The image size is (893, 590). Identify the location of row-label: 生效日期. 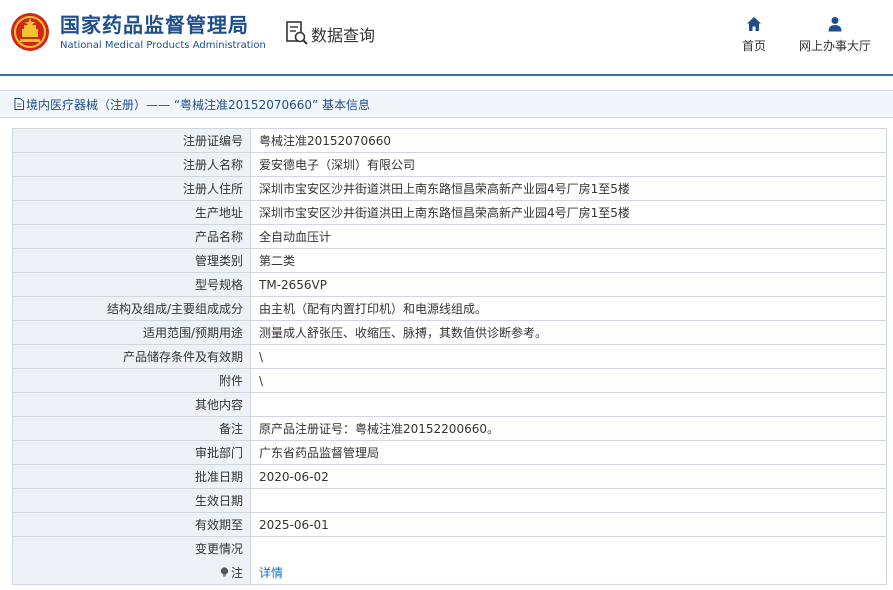
(131, 500).